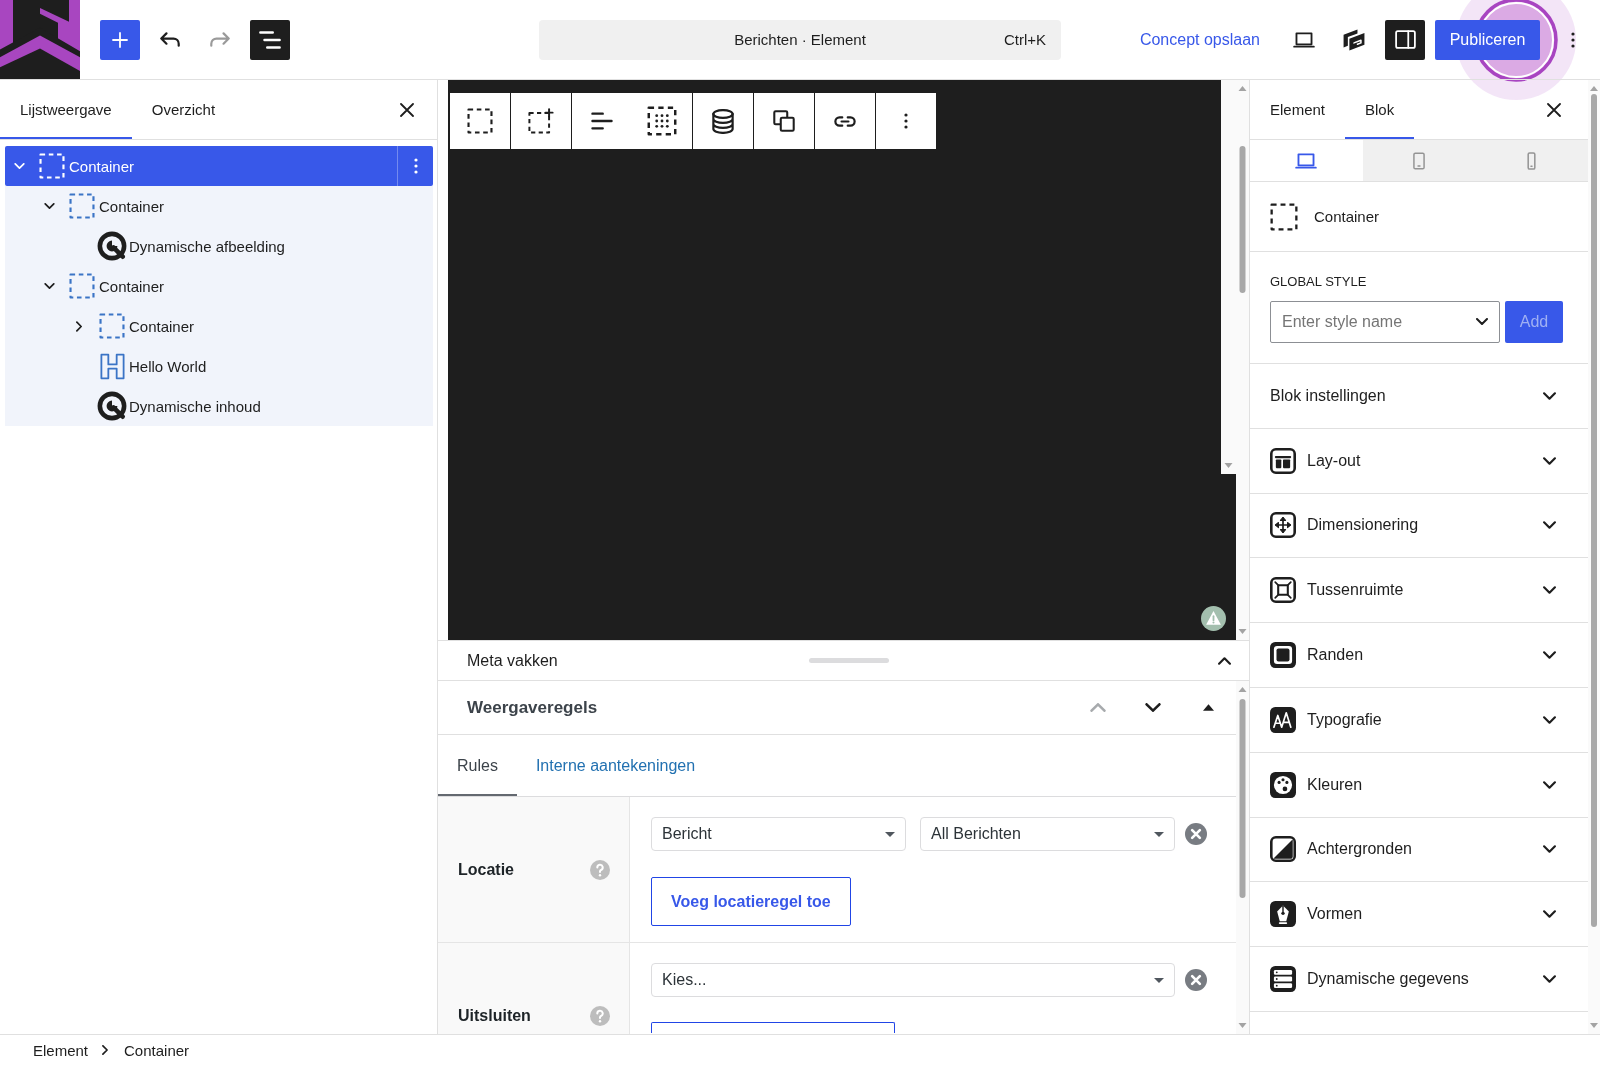 The image size is (1600, 1065). I want to click on tablet-icon, so click(1419, 160).